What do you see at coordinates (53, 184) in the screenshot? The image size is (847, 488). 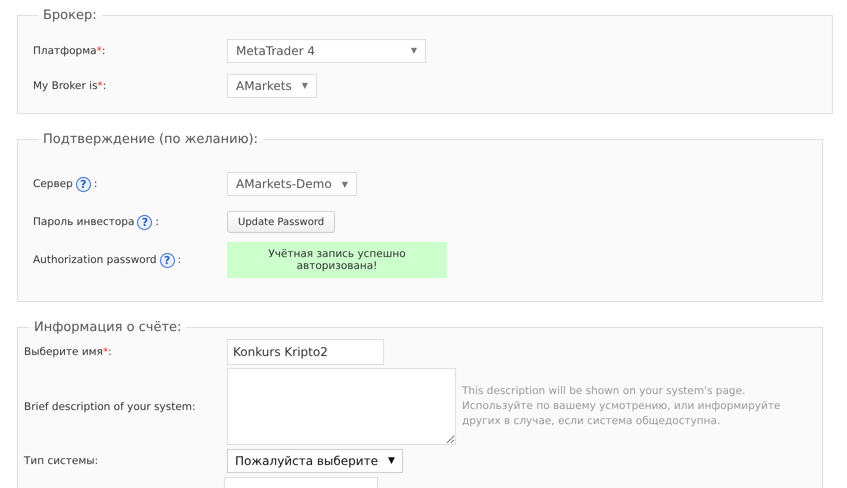 I see `field-label: Сервер` at bounding box center [53, 184].